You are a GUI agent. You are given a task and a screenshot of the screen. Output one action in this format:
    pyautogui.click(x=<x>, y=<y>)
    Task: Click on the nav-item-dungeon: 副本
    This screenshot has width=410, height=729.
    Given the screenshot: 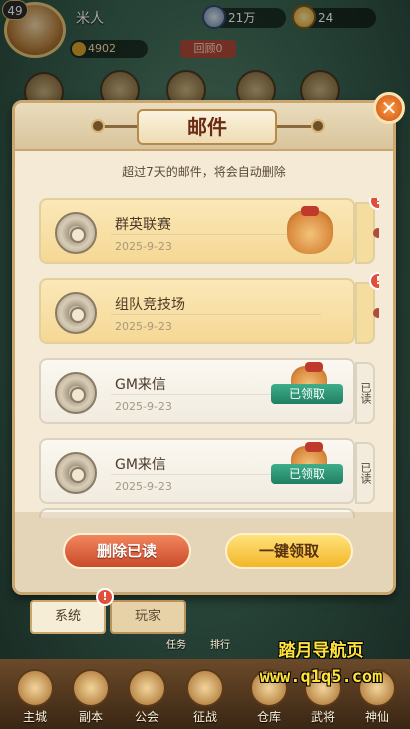 What is the action you would take?
    pyautogui.click(x=91, y=697)
    